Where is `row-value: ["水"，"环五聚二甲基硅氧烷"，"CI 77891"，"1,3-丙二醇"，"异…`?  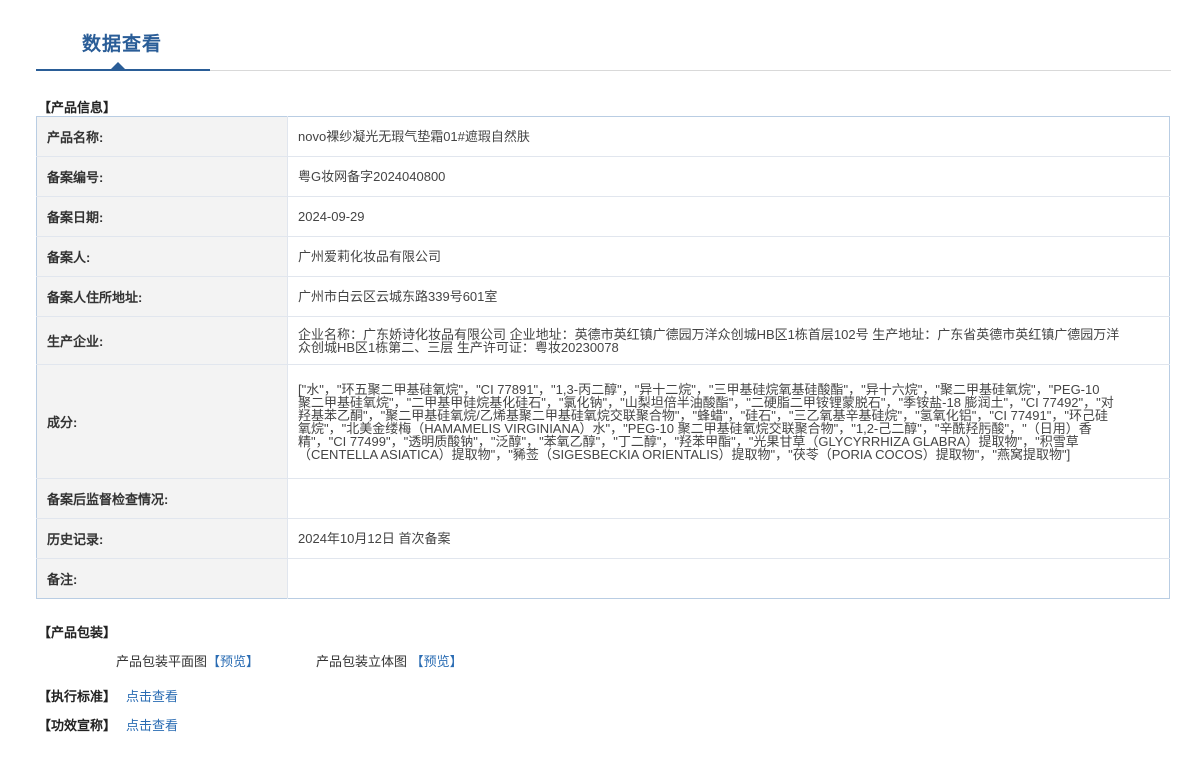
row-value: ["水"，"环五聚二甲基硅氧烷"，"CI 77891"，"1,3-丙二醇"，"异… is located at coordinates (728, 421).